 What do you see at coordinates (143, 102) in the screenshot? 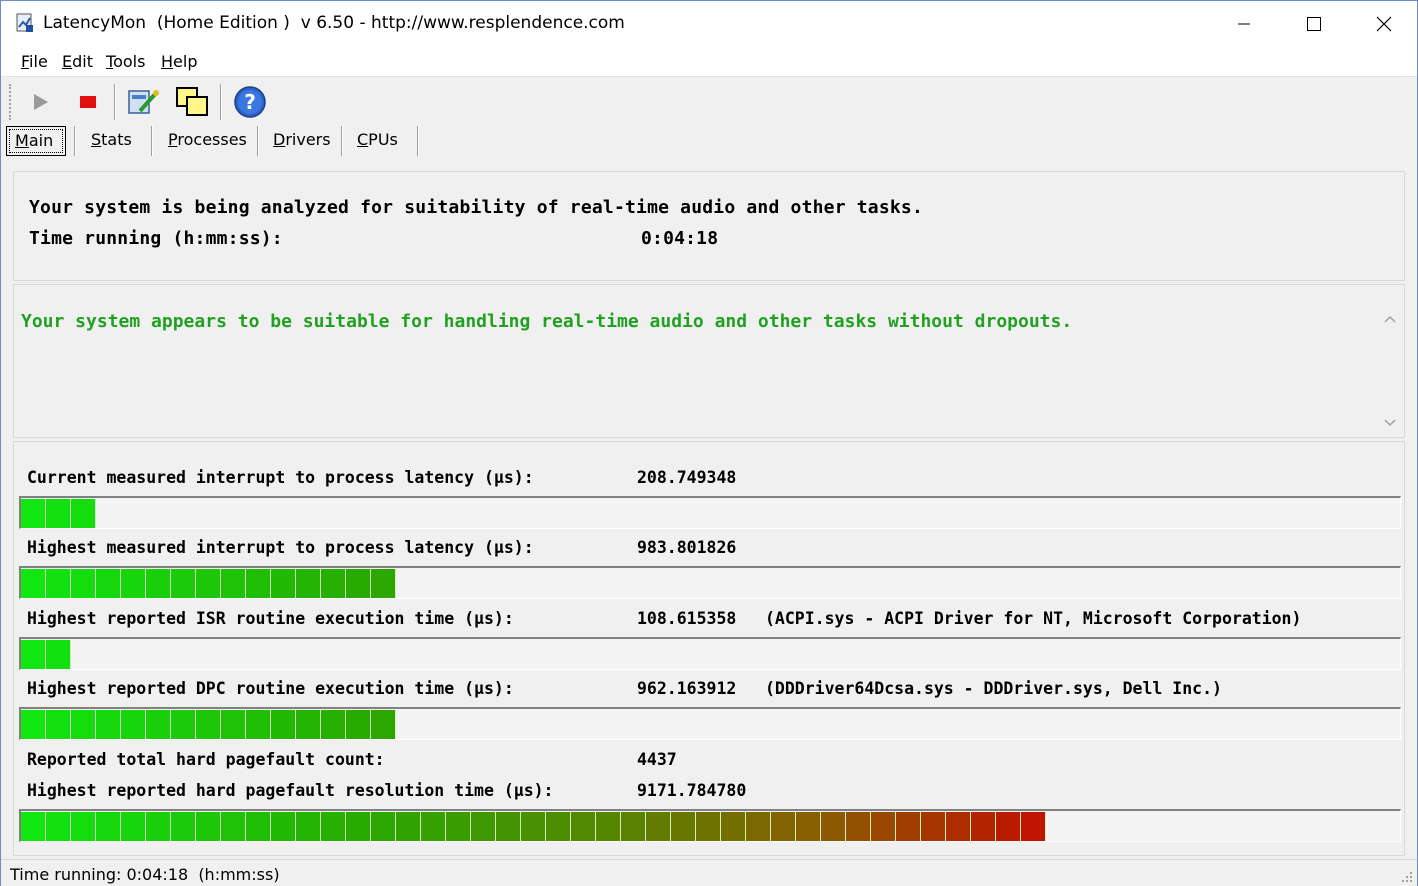
I see `driver-tool-button` at bounding box center [143, 102].